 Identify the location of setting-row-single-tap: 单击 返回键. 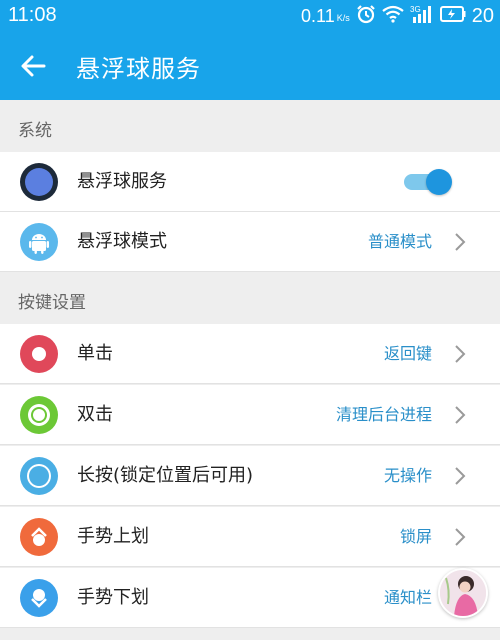
(250, 354).